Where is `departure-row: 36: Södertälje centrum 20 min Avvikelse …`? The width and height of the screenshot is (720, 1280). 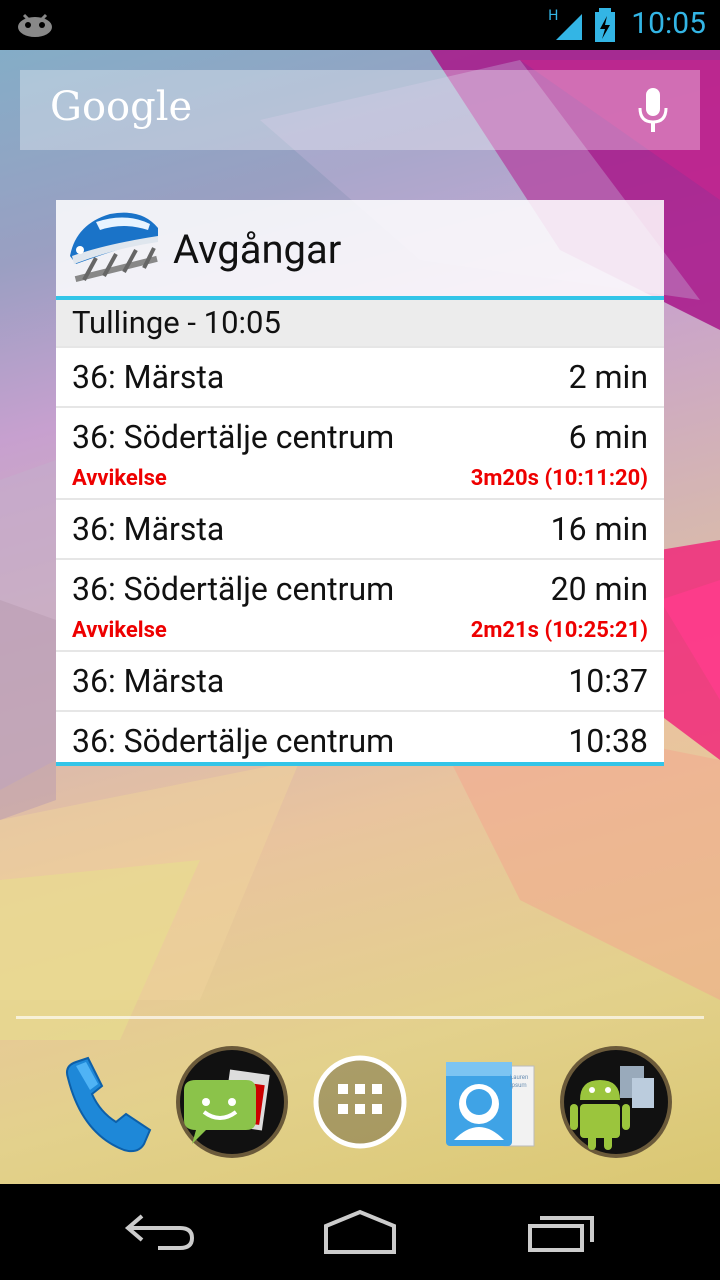
departure-row: 36: Södertälje centrum 20 min Avvikelse … is located at coordinates (360, 604).